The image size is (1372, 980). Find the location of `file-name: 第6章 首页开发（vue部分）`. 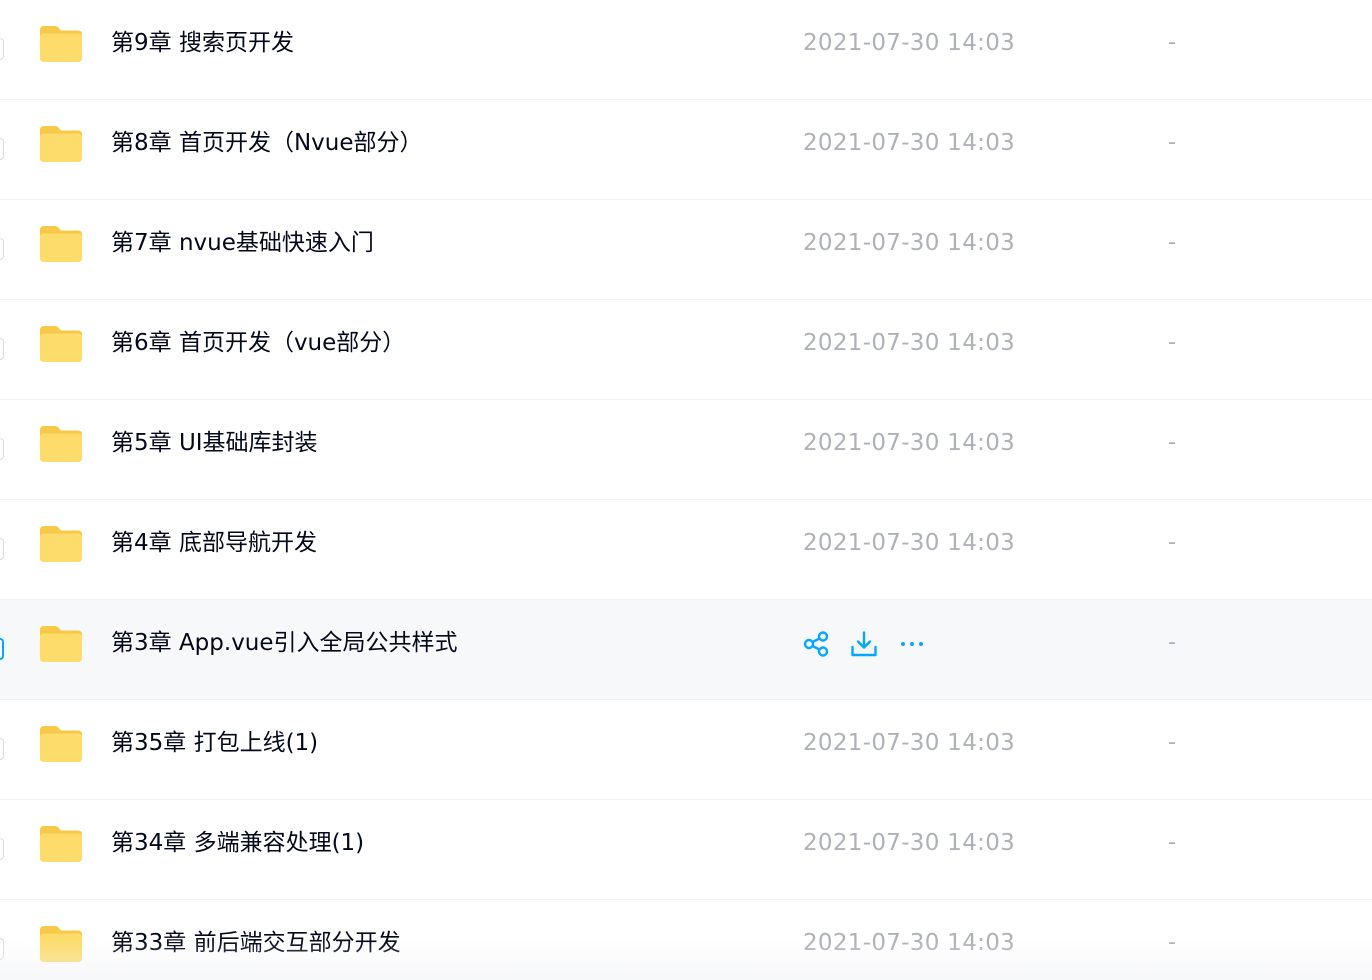

file-name: 第6章 首页开发（vue部分） is located at coordinates (258, 343).